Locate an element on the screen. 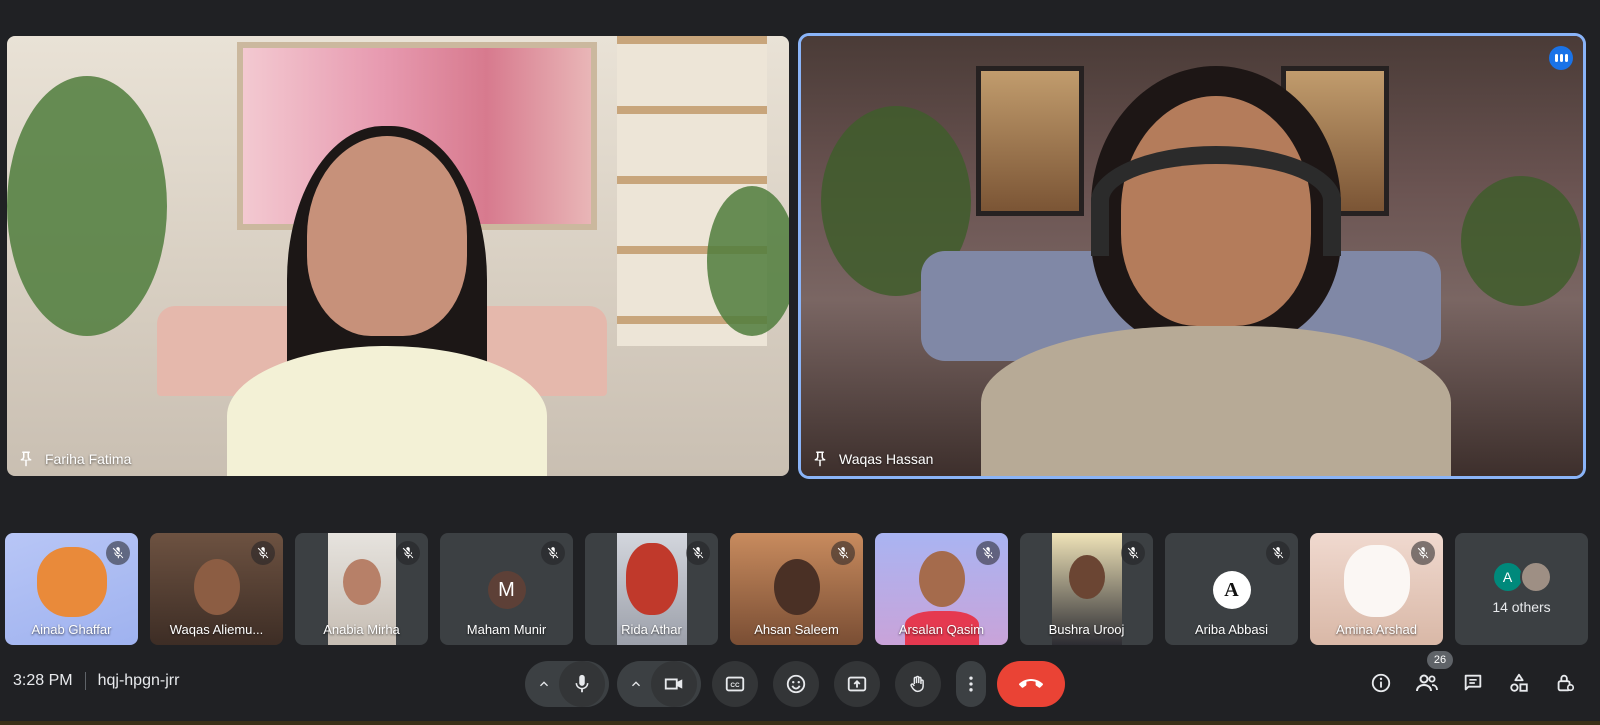 This screenshot has height=725, width=1600. mic-button is located at coordinates (582, 684).